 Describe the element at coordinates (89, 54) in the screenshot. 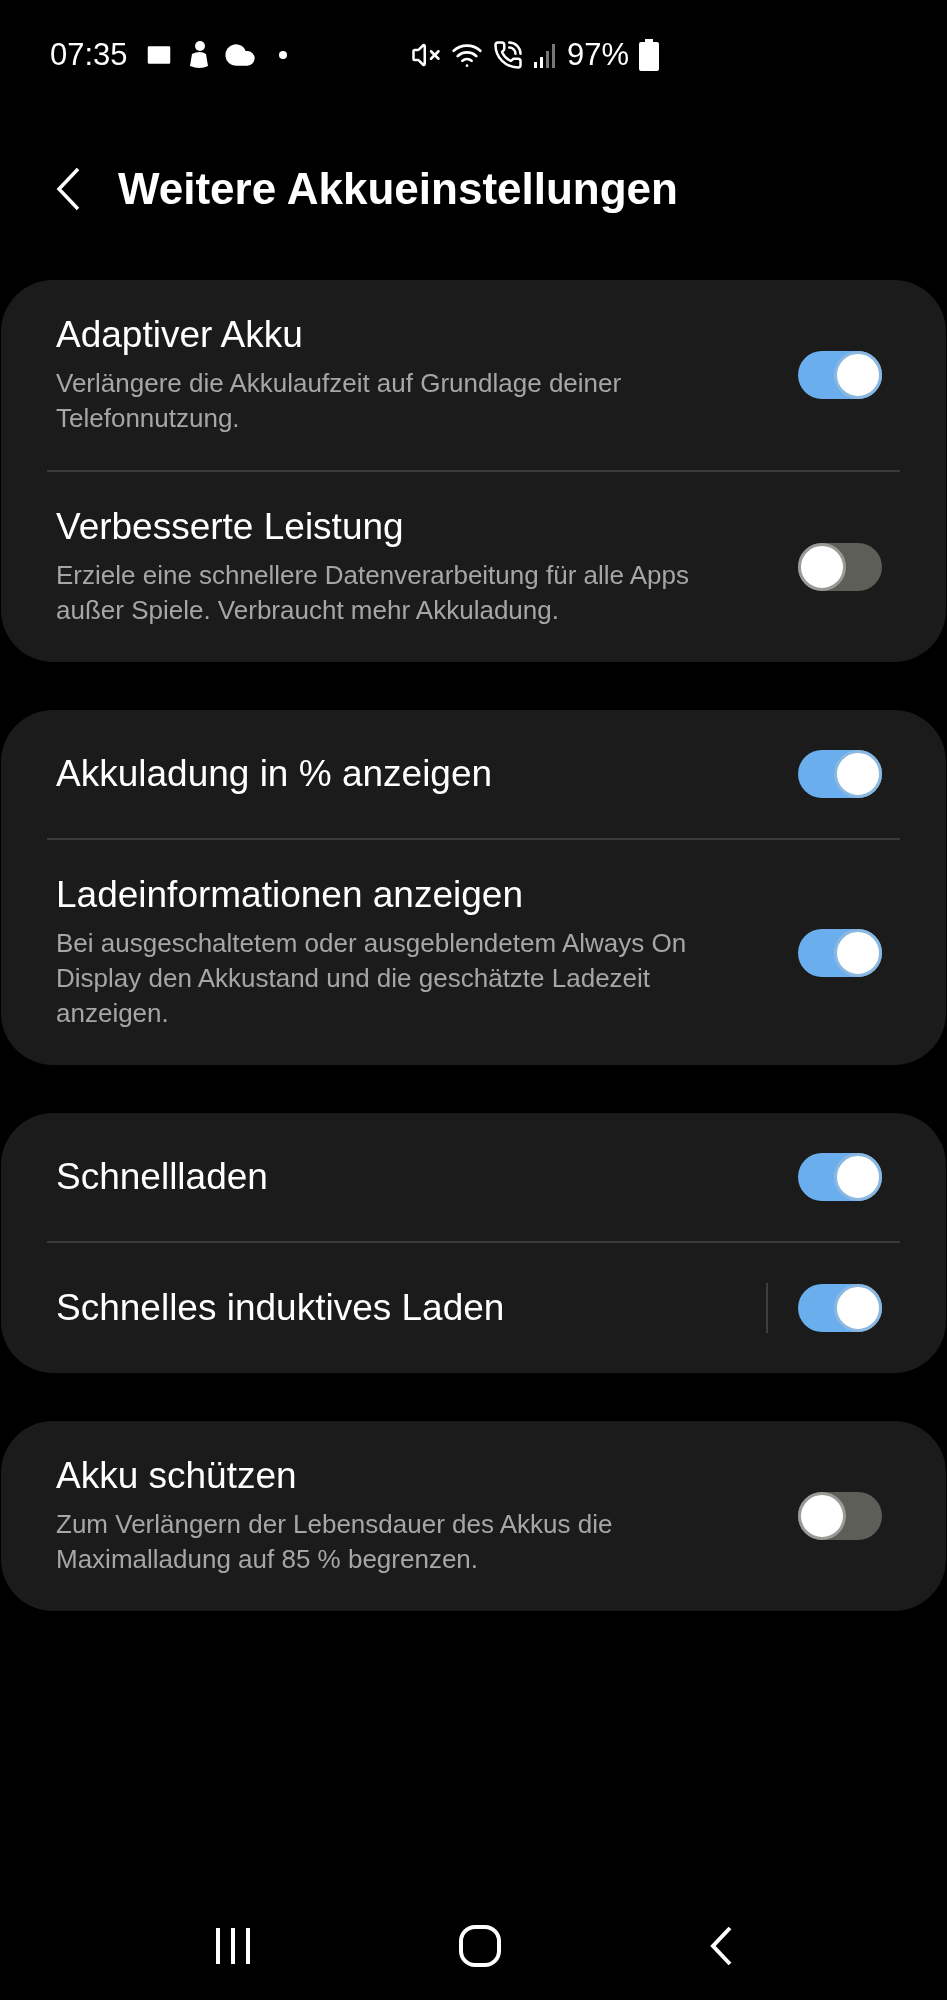

I see `status-time: 07:35` at that location.